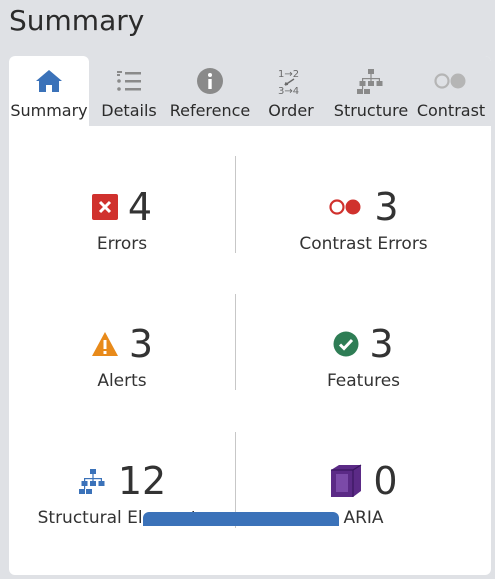 The image size is (495, 579). I want to click on error-icon, so click(104, 207).